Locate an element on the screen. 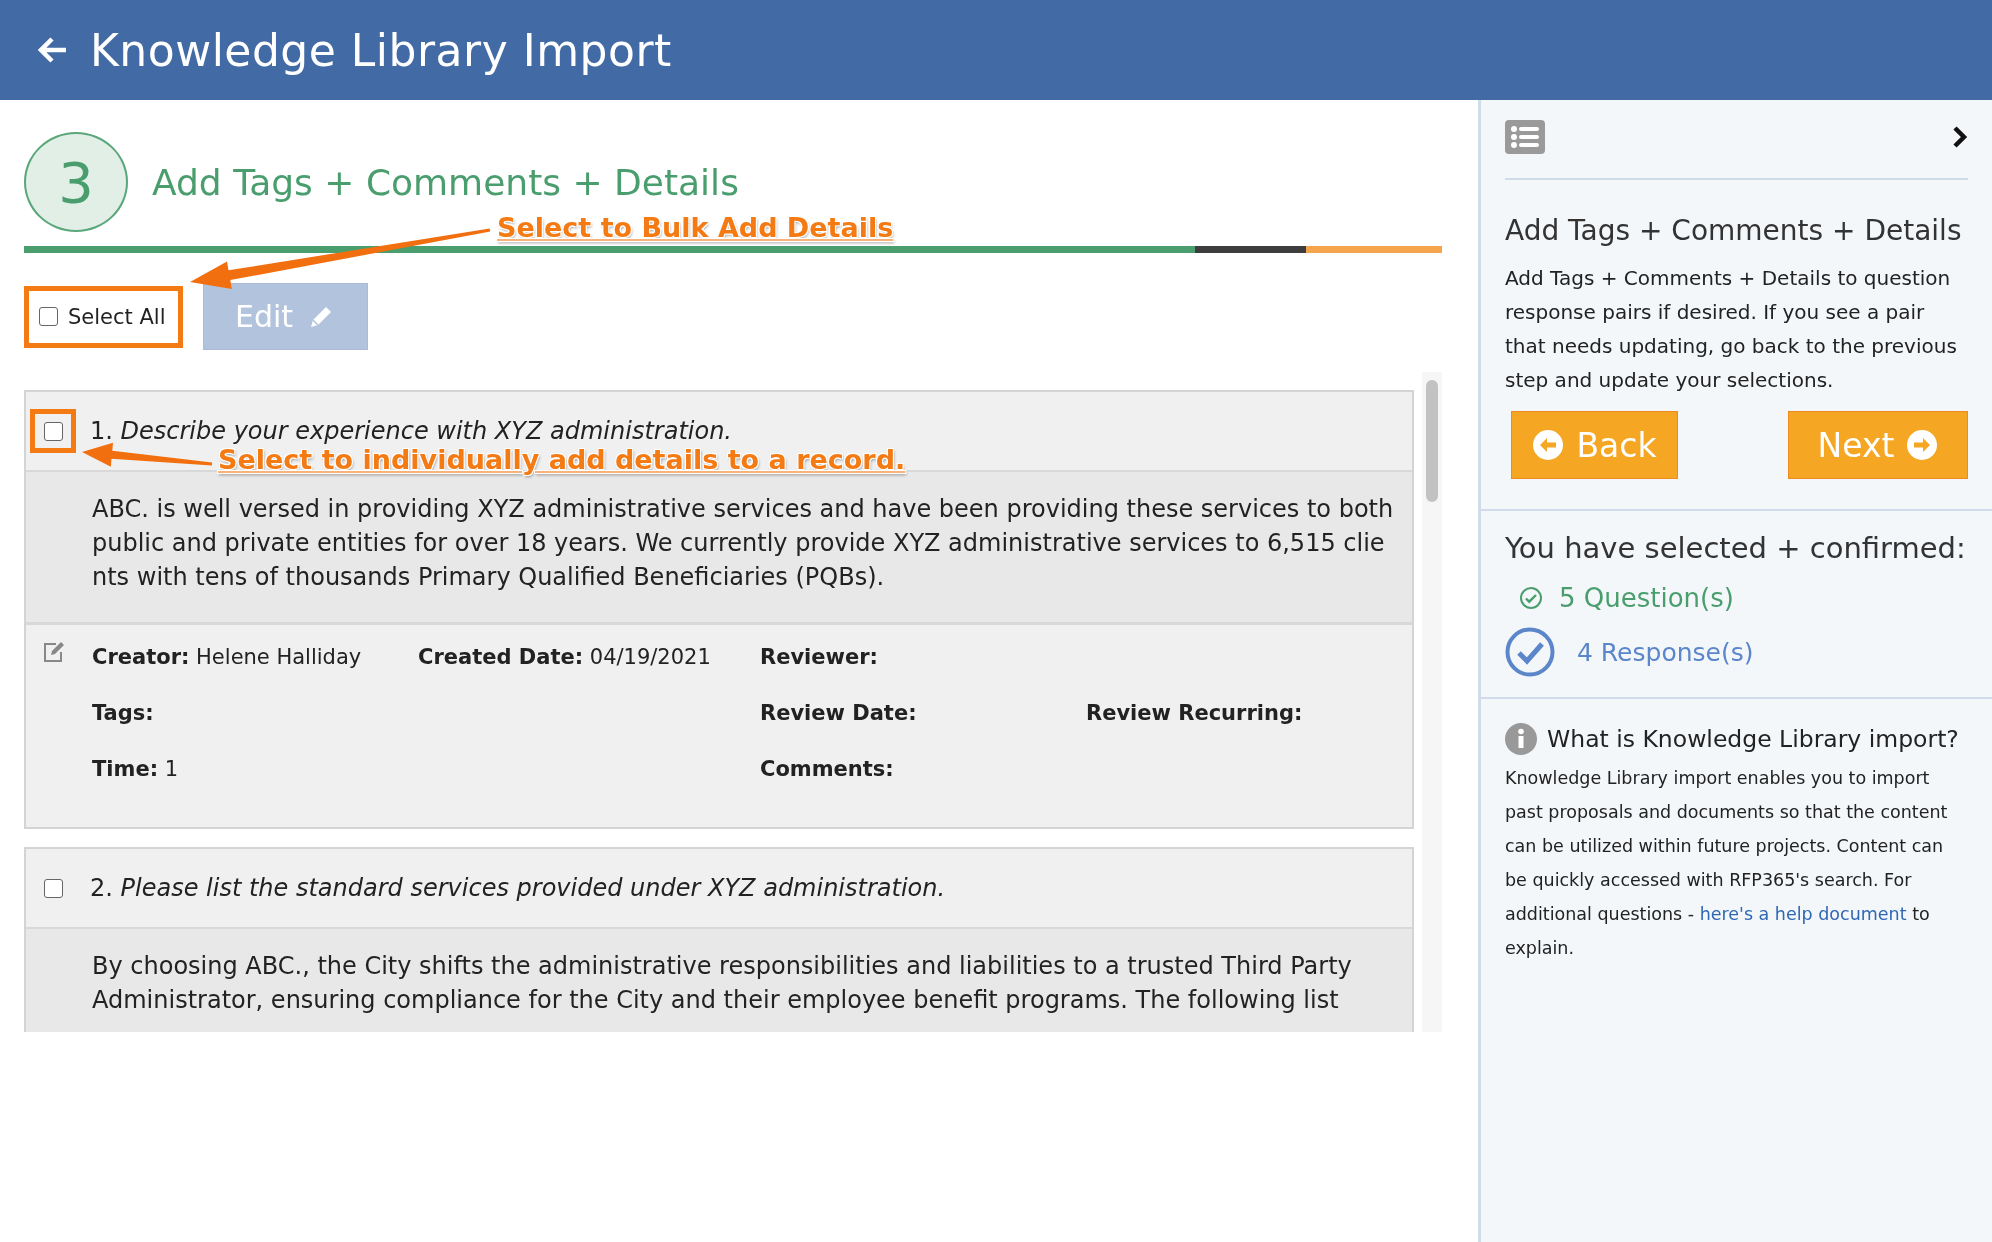 The width and height of the screenshot is (1992, 1242). edit-icon is located at coordinates (54, 652).